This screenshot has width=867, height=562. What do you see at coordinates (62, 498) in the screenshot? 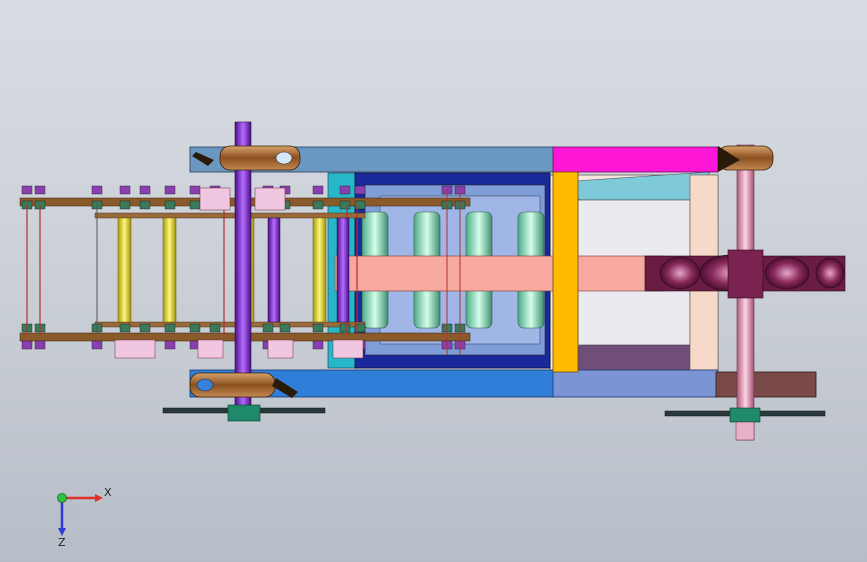
I see `y-axis-icon` at bounding box center [62, 498].